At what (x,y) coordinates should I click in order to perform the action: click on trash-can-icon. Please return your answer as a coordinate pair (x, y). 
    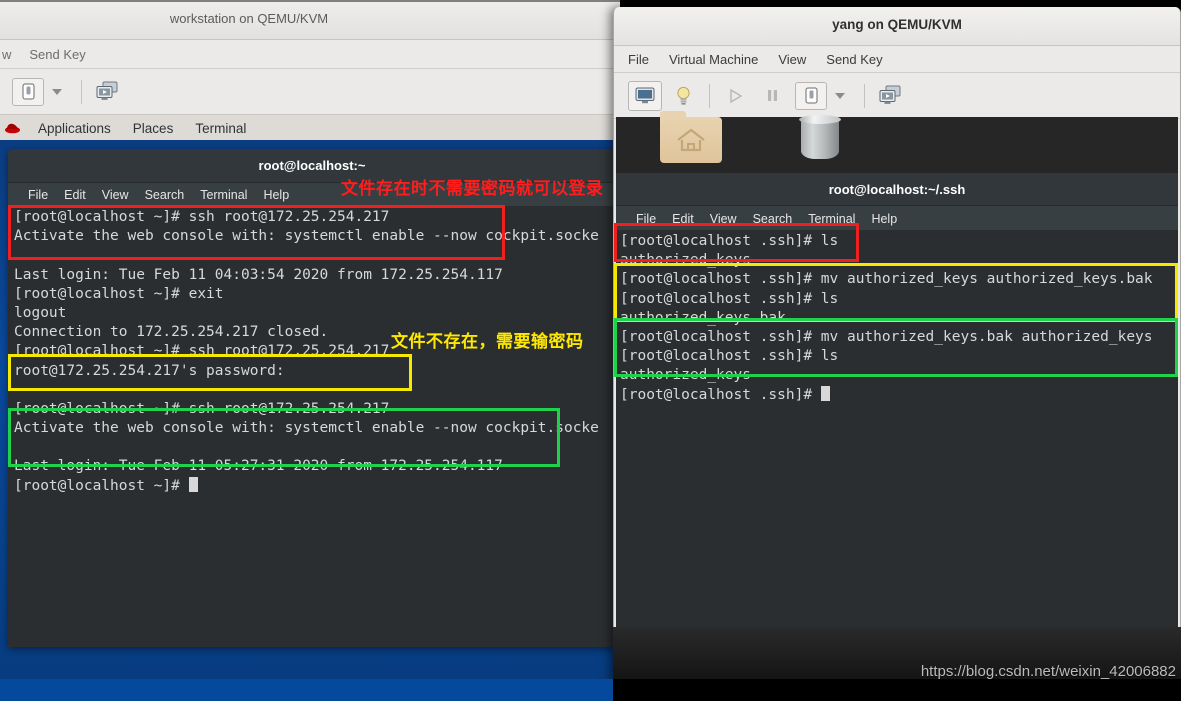
    Looking at the image, I should click on (820, 137).